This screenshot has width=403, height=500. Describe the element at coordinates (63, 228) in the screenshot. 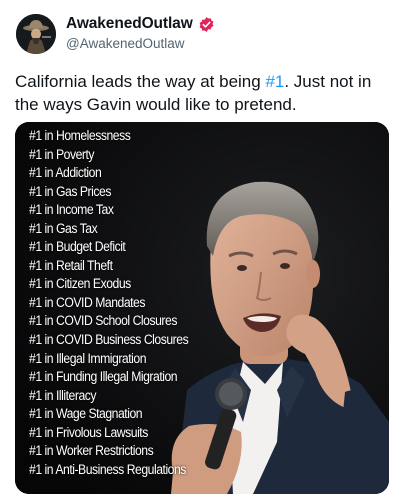

I see `list-item: #1 in Gas Tax` at that location.